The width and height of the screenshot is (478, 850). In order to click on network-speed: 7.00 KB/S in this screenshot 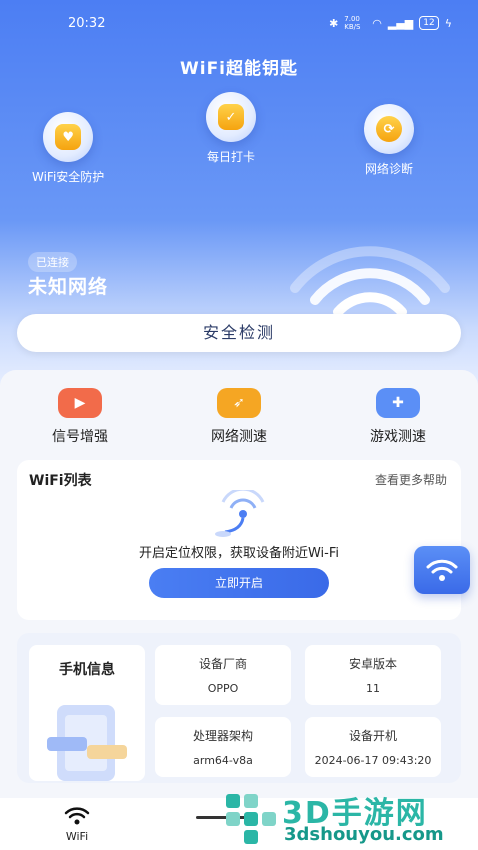, I will do `click(352, 23)`.